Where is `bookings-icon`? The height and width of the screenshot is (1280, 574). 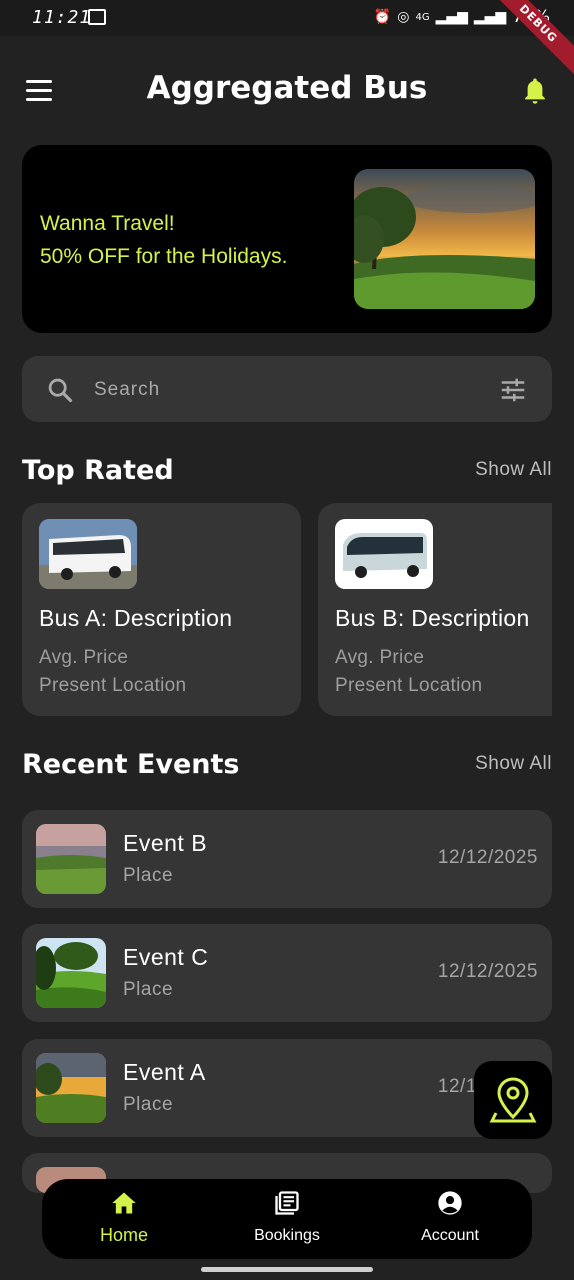 bookings-icon is located at coordinates (287, 1203).